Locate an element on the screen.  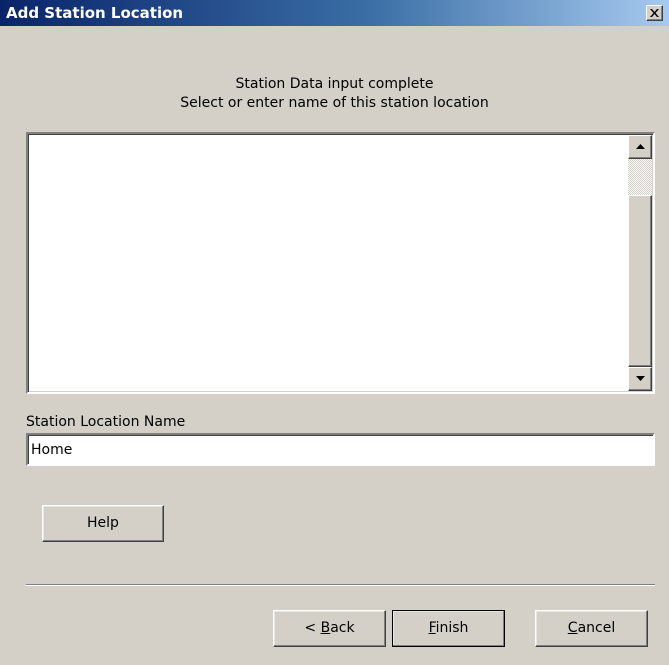
station-location-name-label: Station Location Name is located at coordinates (106, 422).